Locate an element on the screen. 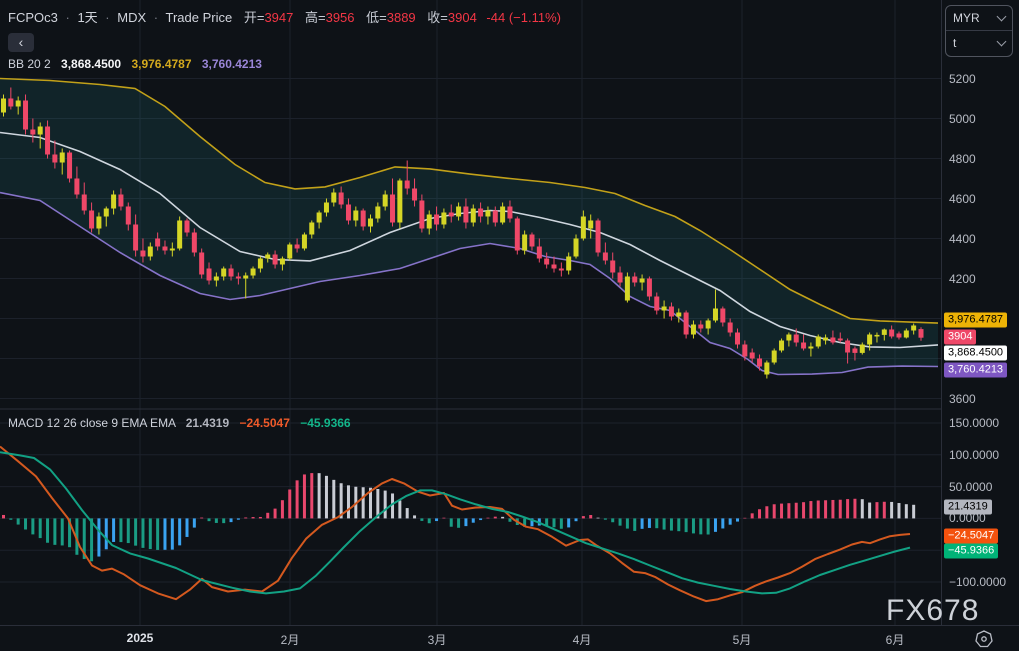 The width and height of the screenshot is (1019, 651). price-tick: 5200 is located at coordinates (962, 78).